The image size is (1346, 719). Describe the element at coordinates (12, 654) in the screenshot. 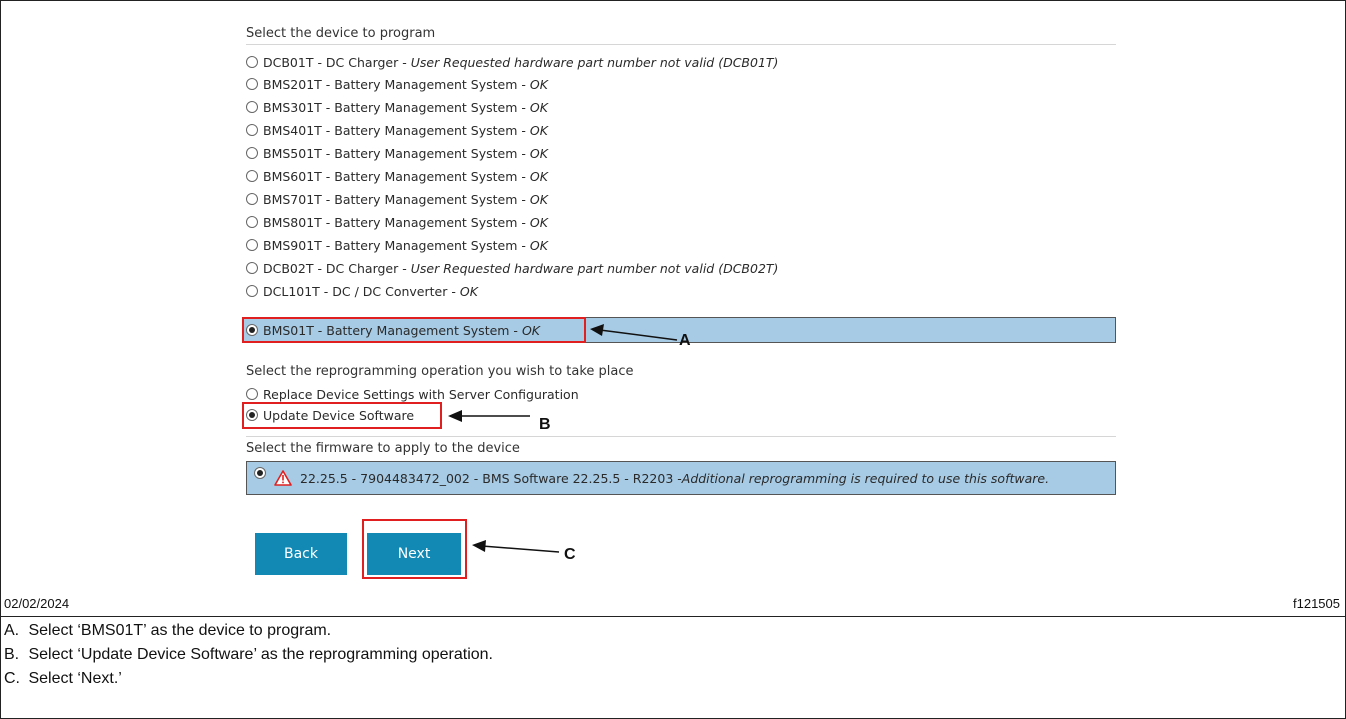

I see `caption-letter: B.` at that location.